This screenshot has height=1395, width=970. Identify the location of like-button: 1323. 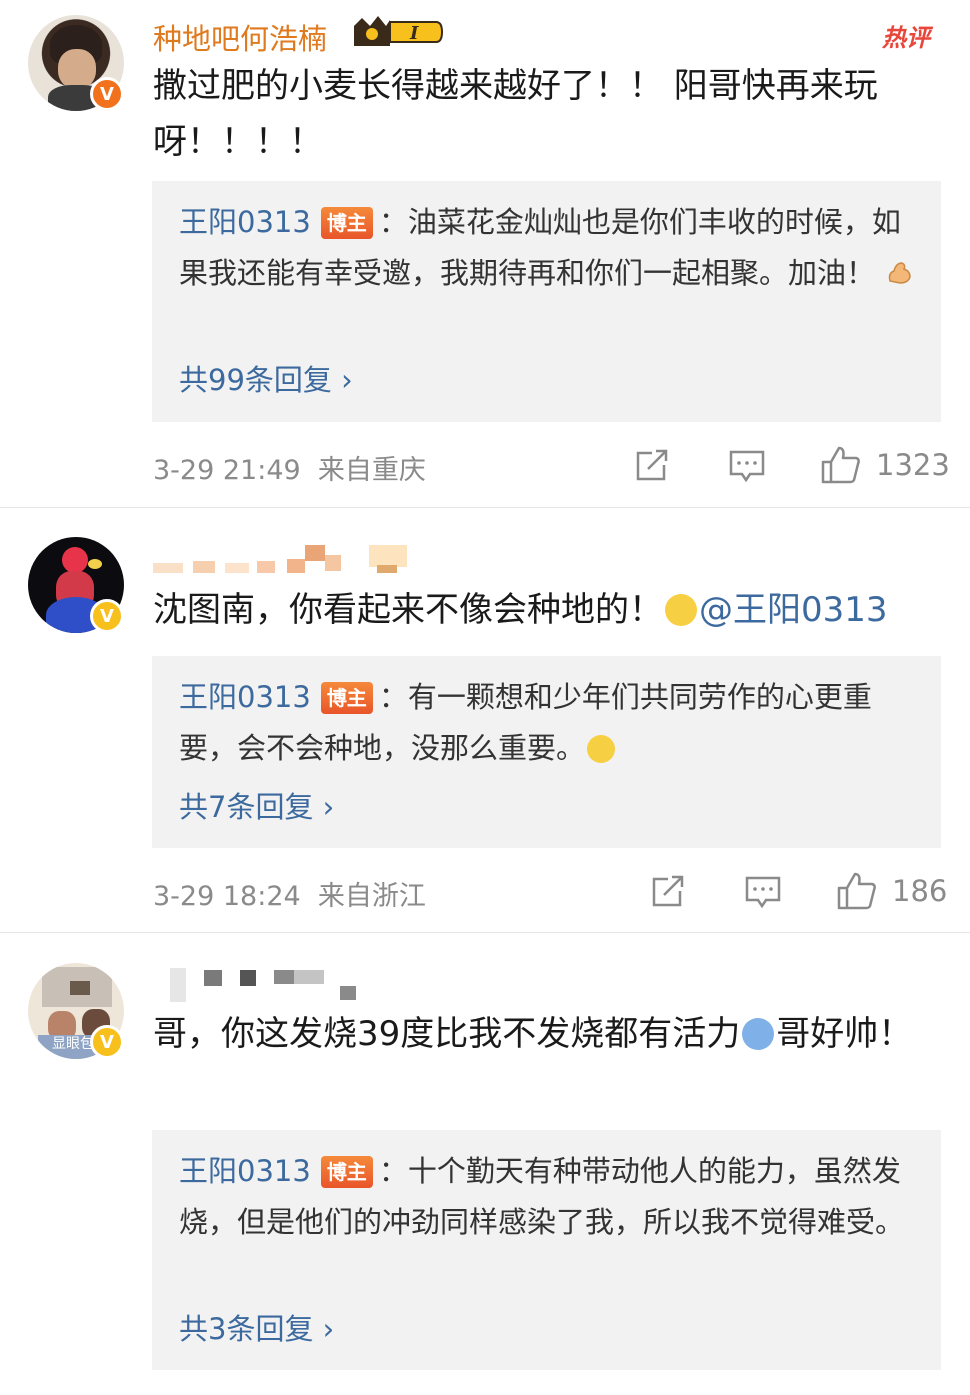
(885, 465).